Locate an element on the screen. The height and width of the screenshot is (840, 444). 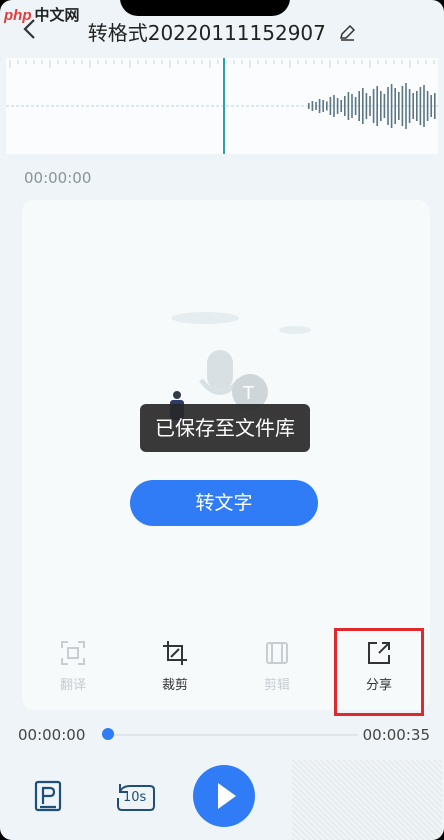
clip-label: 剪辑 is located at coordinates (276, 685).